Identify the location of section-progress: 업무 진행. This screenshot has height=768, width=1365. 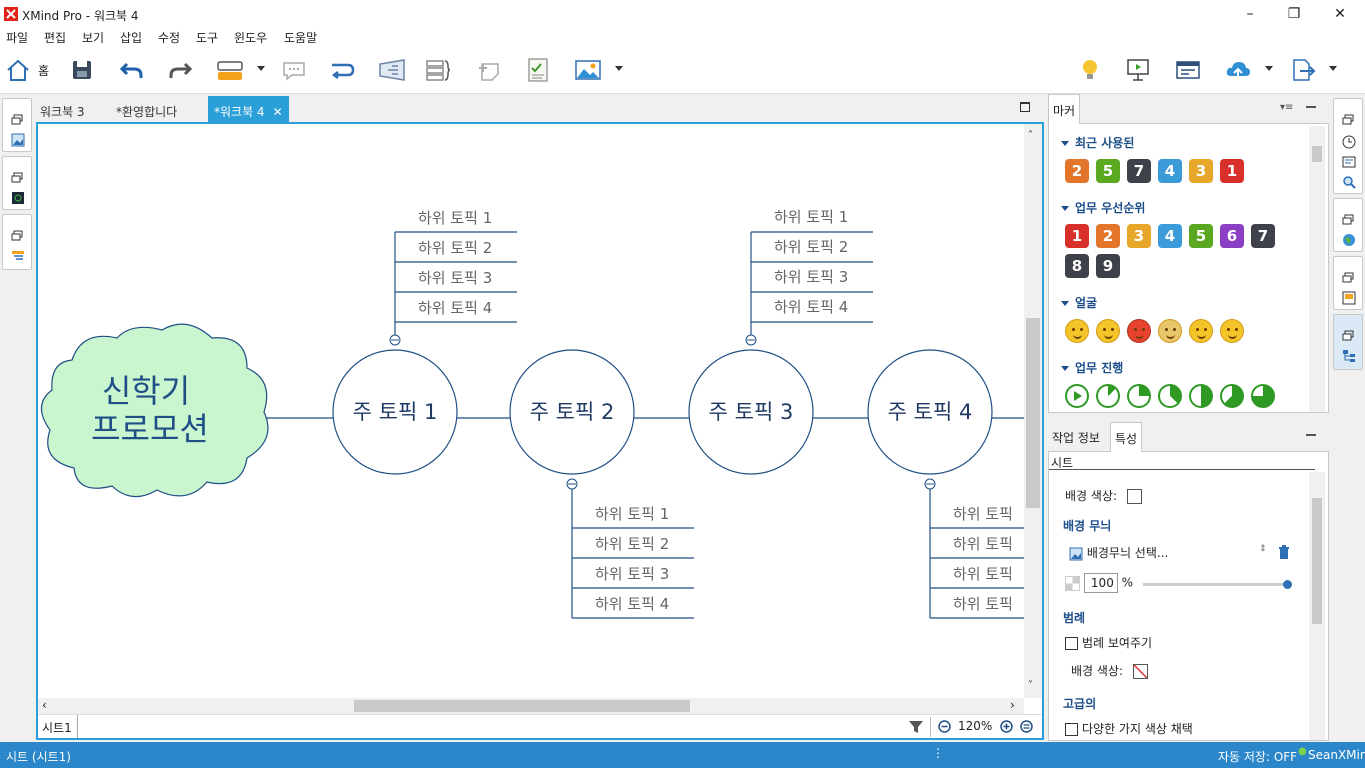
(1092, 367).